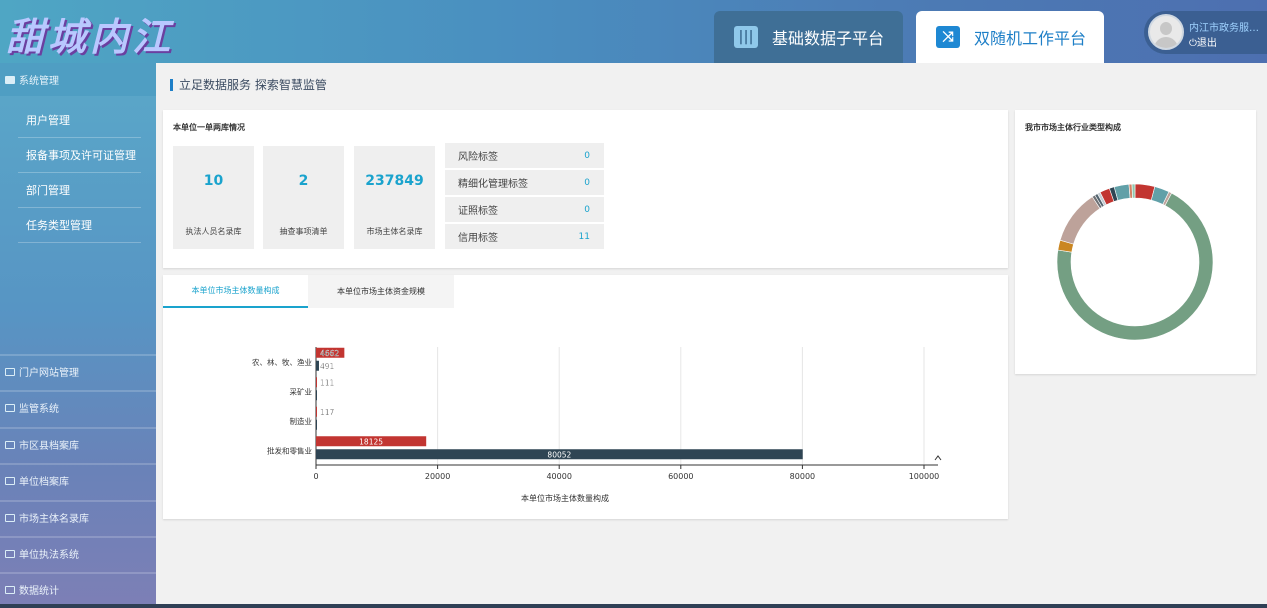 The height and width of the screenshot is (608, 1267). I want to click on overview-title: 本单位一单两库情况, so click(209, 127).